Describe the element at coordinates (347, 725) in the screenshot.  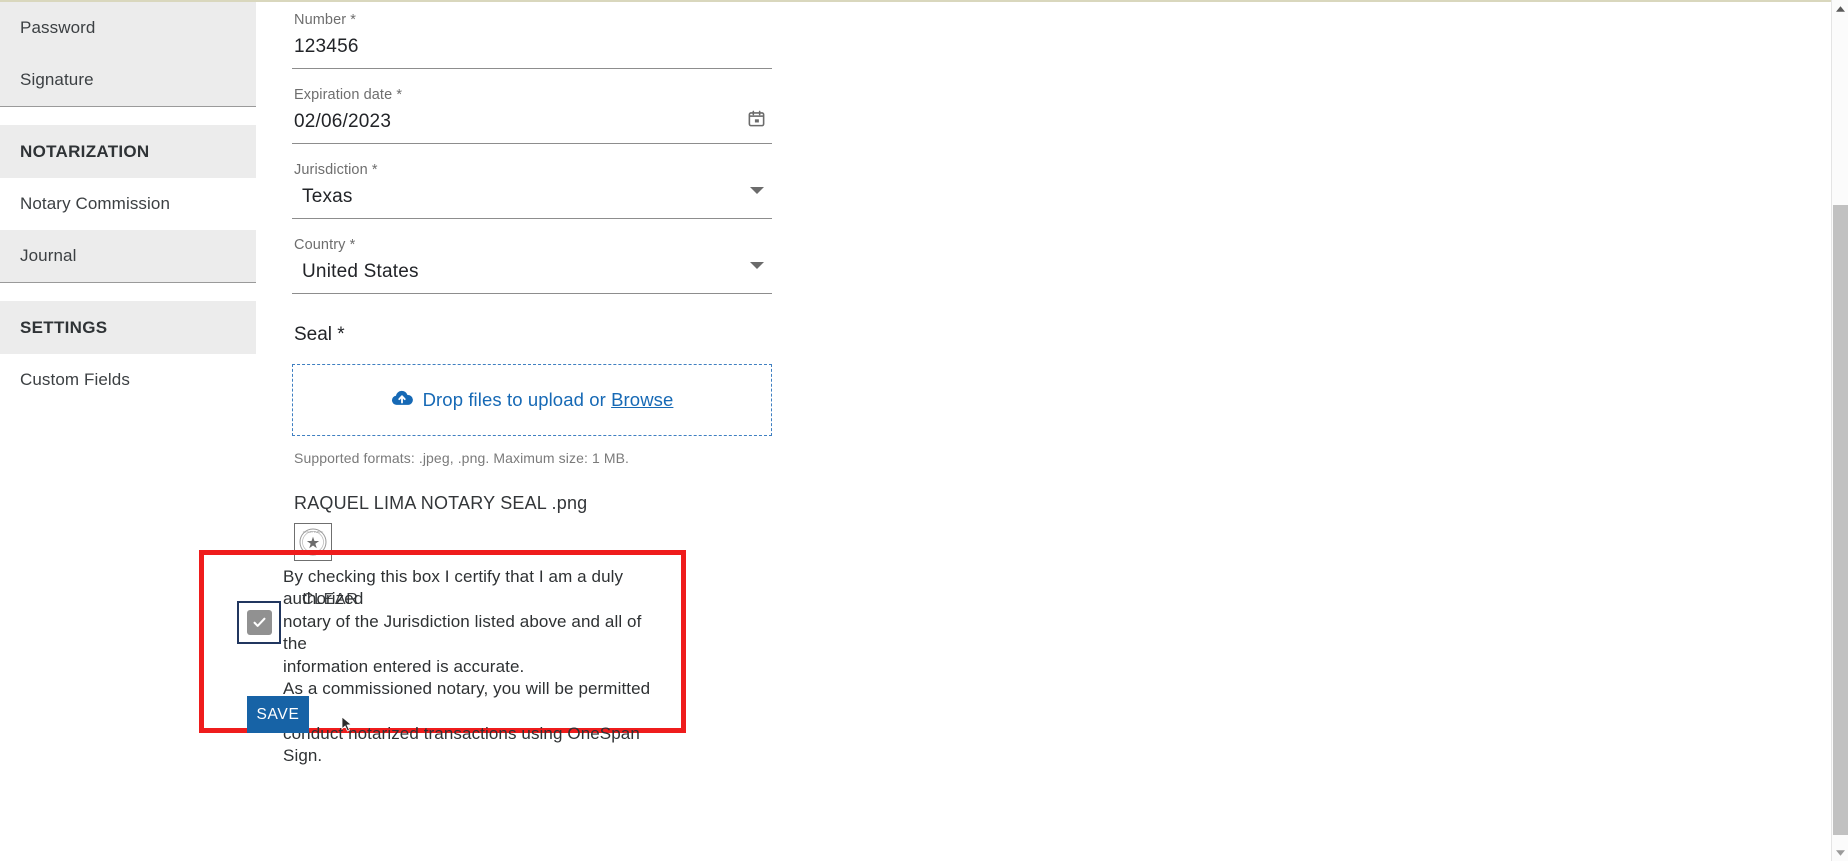
I see `mouse-cursor` at that location.